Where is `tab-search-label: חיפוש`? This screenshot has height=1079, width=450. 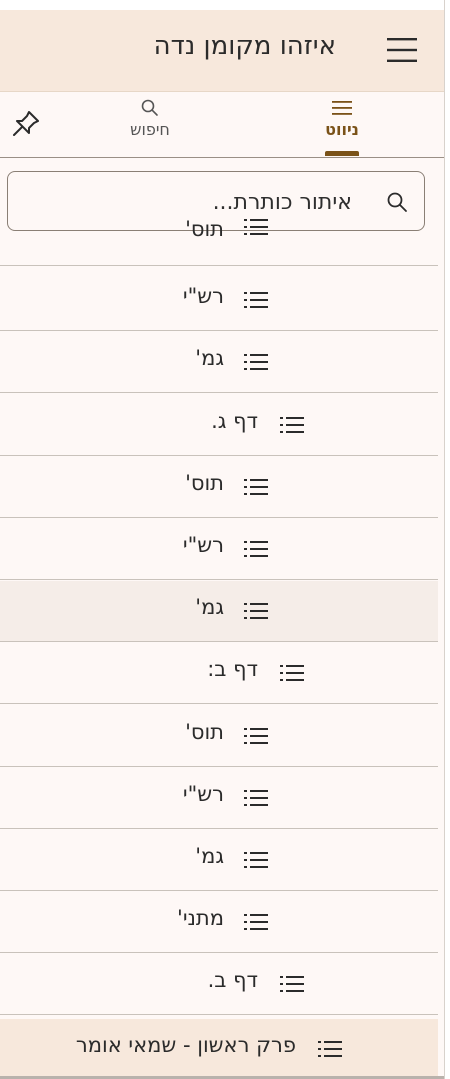
tab-search-label: חיפוש is located at coordinates (150, 129).